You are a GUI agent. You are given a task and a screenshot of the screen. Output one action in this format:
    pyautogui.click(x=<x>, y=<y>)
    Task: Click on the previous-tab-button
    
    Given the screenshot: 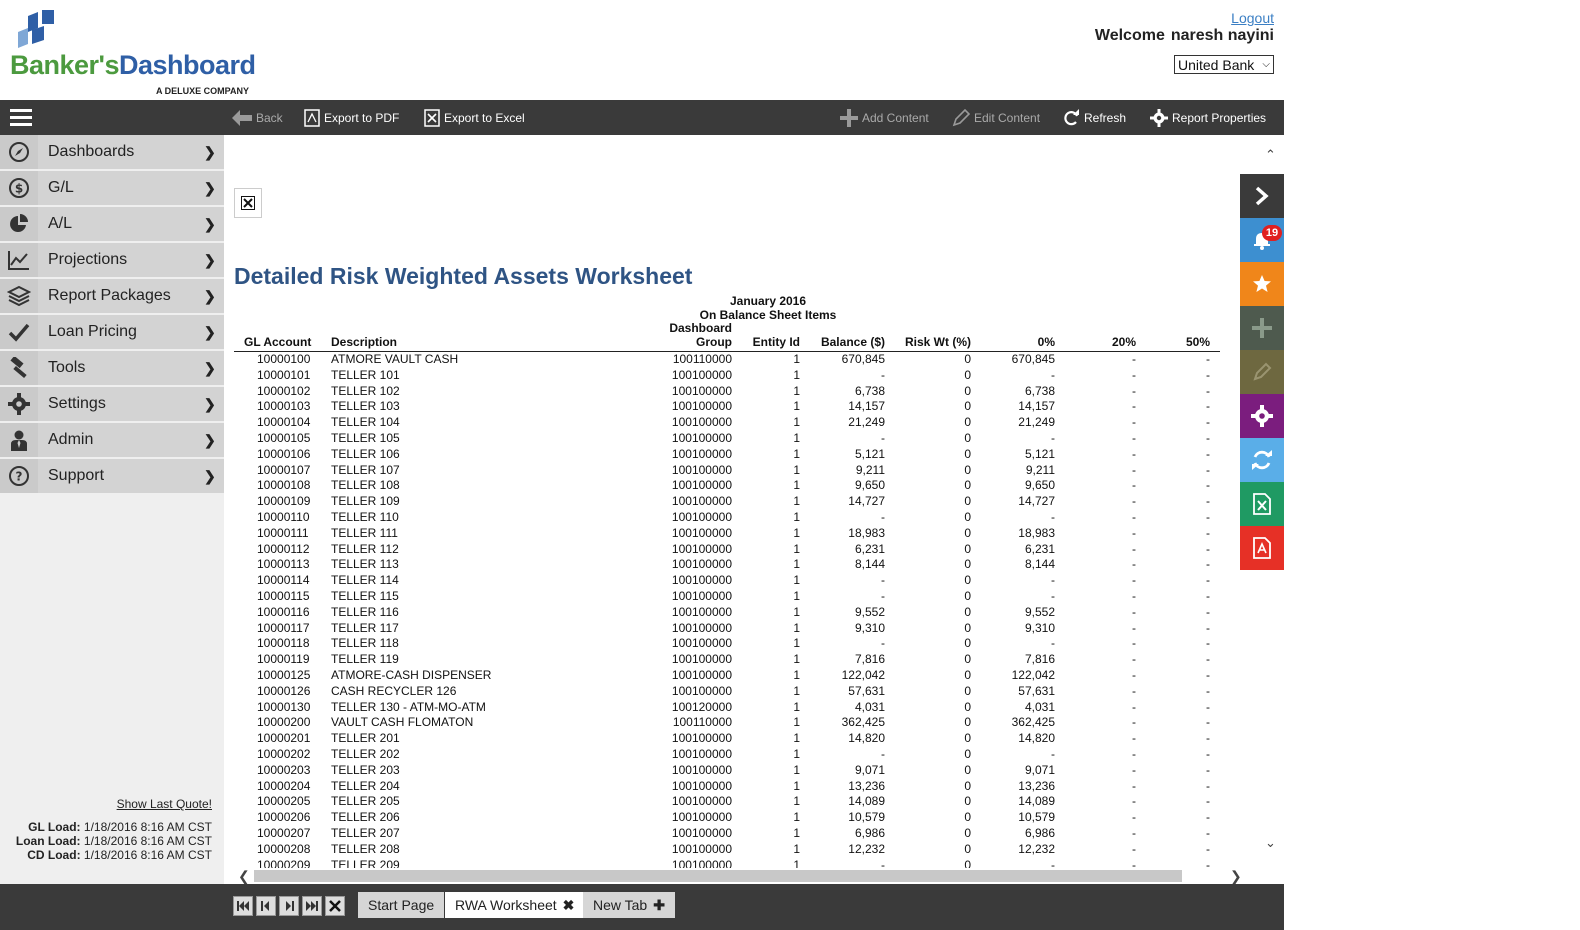 What is the action you would take?
    pyautogui.click(x=266, y=906)
    